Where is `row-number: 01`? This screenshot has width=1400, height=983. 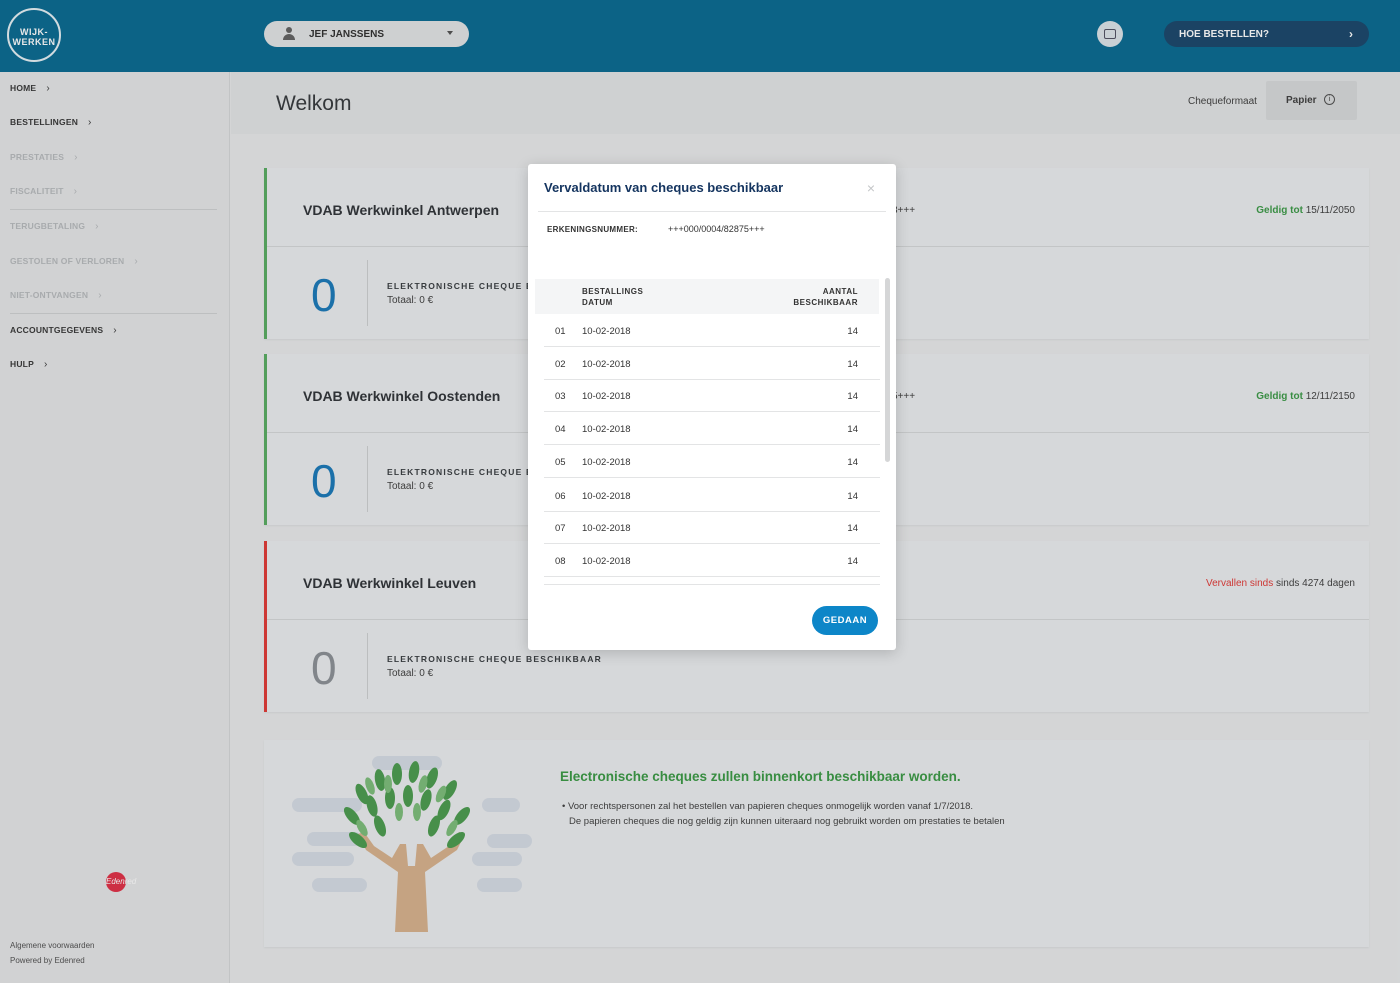 row-number: 01 is located at coordinates (560, 331).